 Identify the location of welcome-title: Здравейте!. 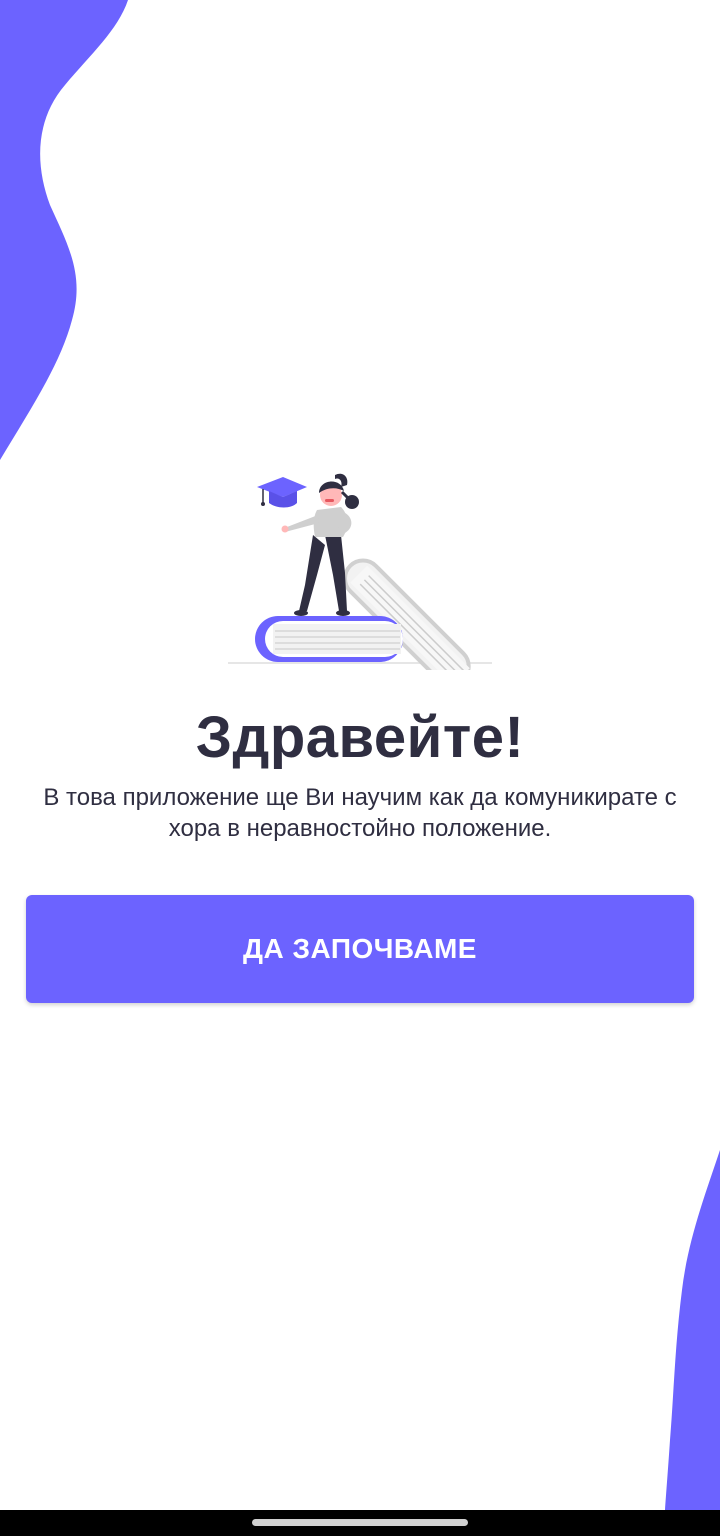
(360, 737).